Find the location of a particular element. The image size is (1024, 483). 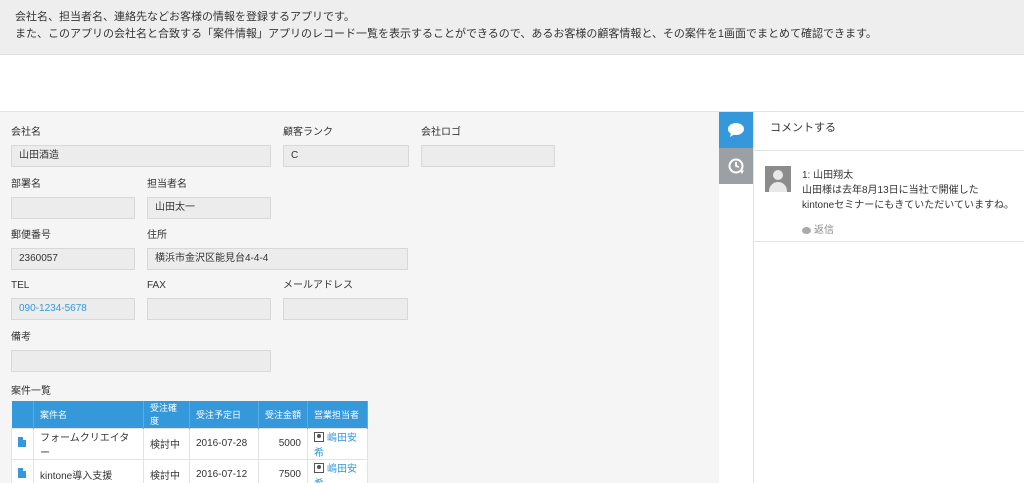

email-value is located at coordinates (345, 309).